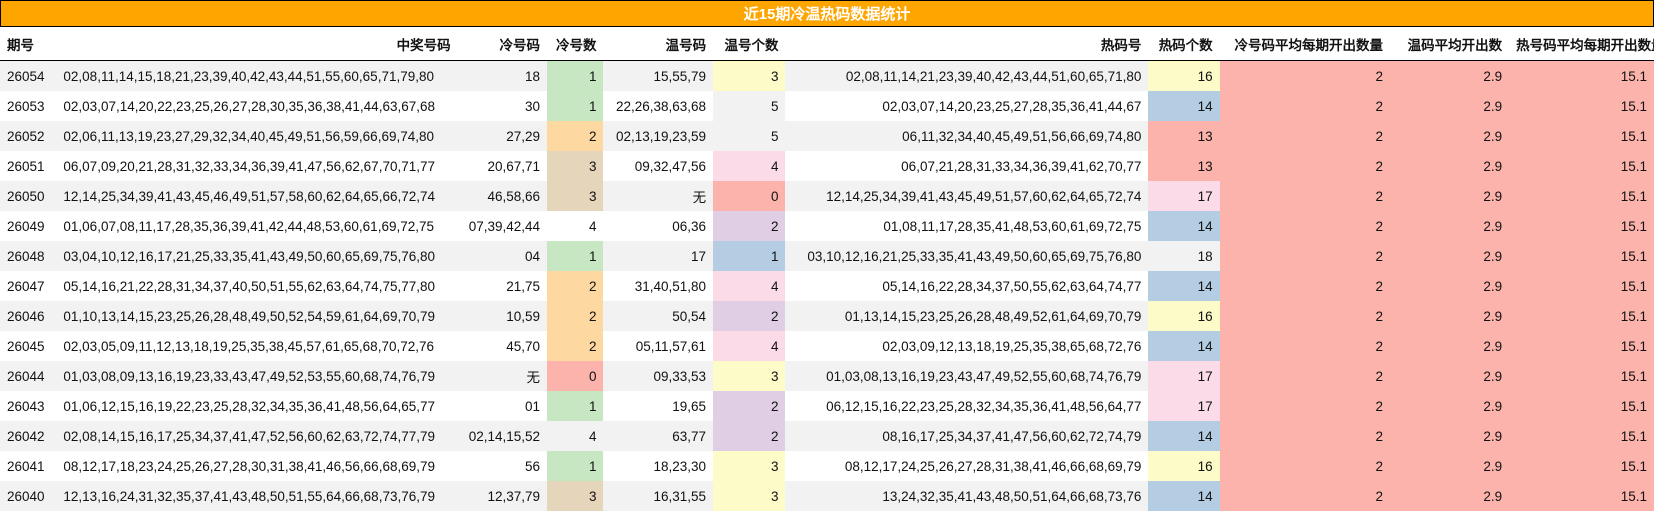 The width and height of the screenshot is (1654, 521). Describe the element at coordinates (1449, 44) in the screenshot. I see `col-header-avg-warm: 温码平均开出数` at that location.